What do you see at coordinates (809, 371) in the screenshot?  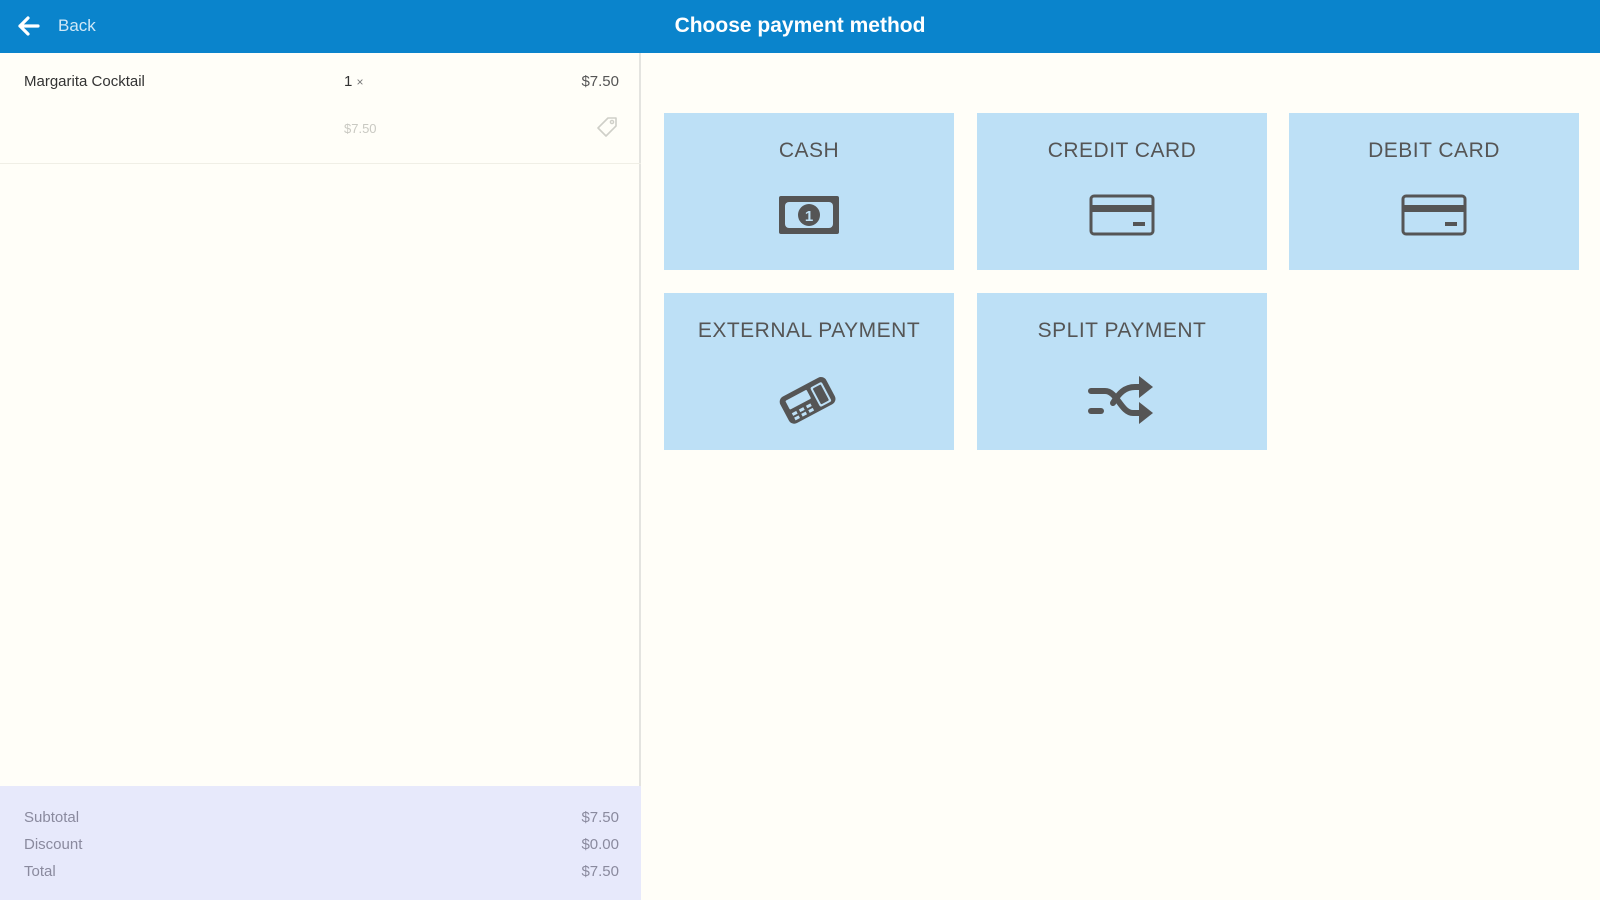 I see `payment-external-button: EXTERNAL PAYMENT` at bounding box center [809, 371].